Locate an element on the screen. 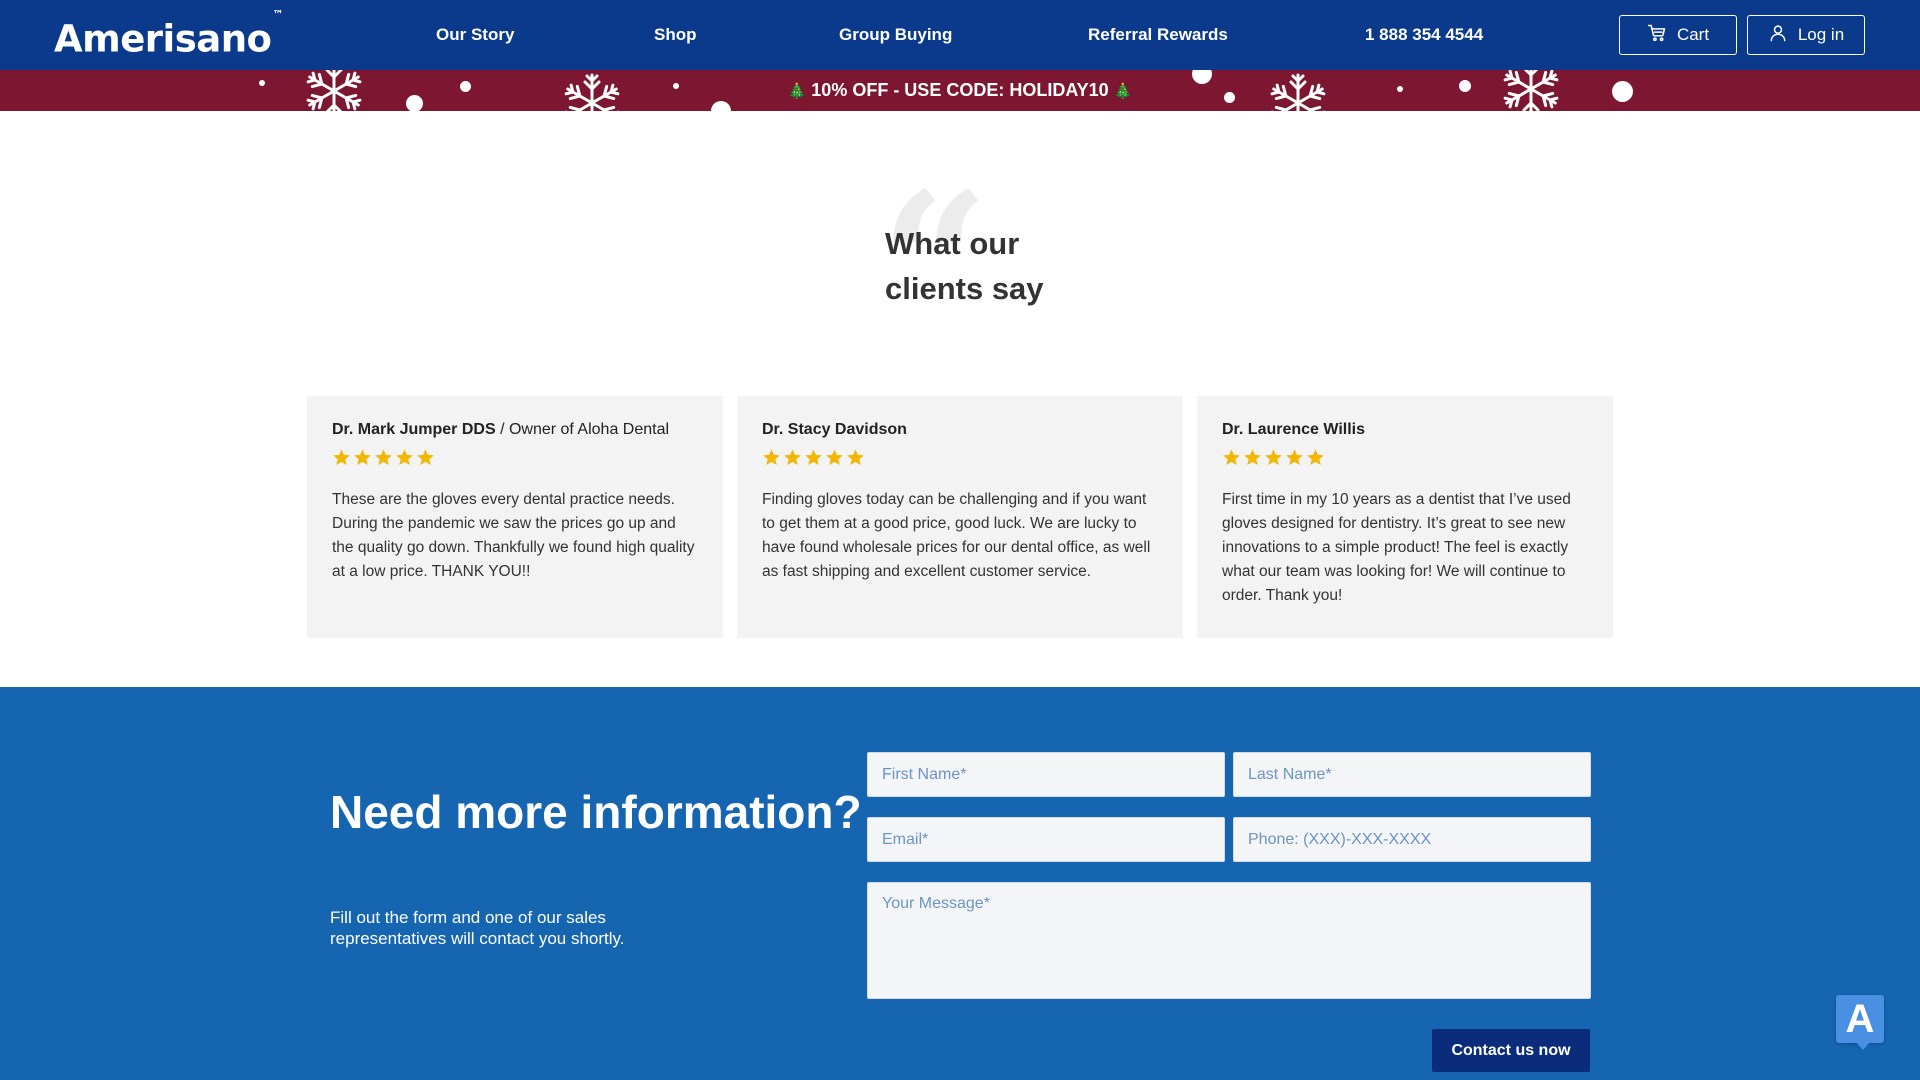 Image resolution: width=1920 pixels, height=1080 pixels. contact-us-button: Contact us now is located at coordinates (1511, 1050).